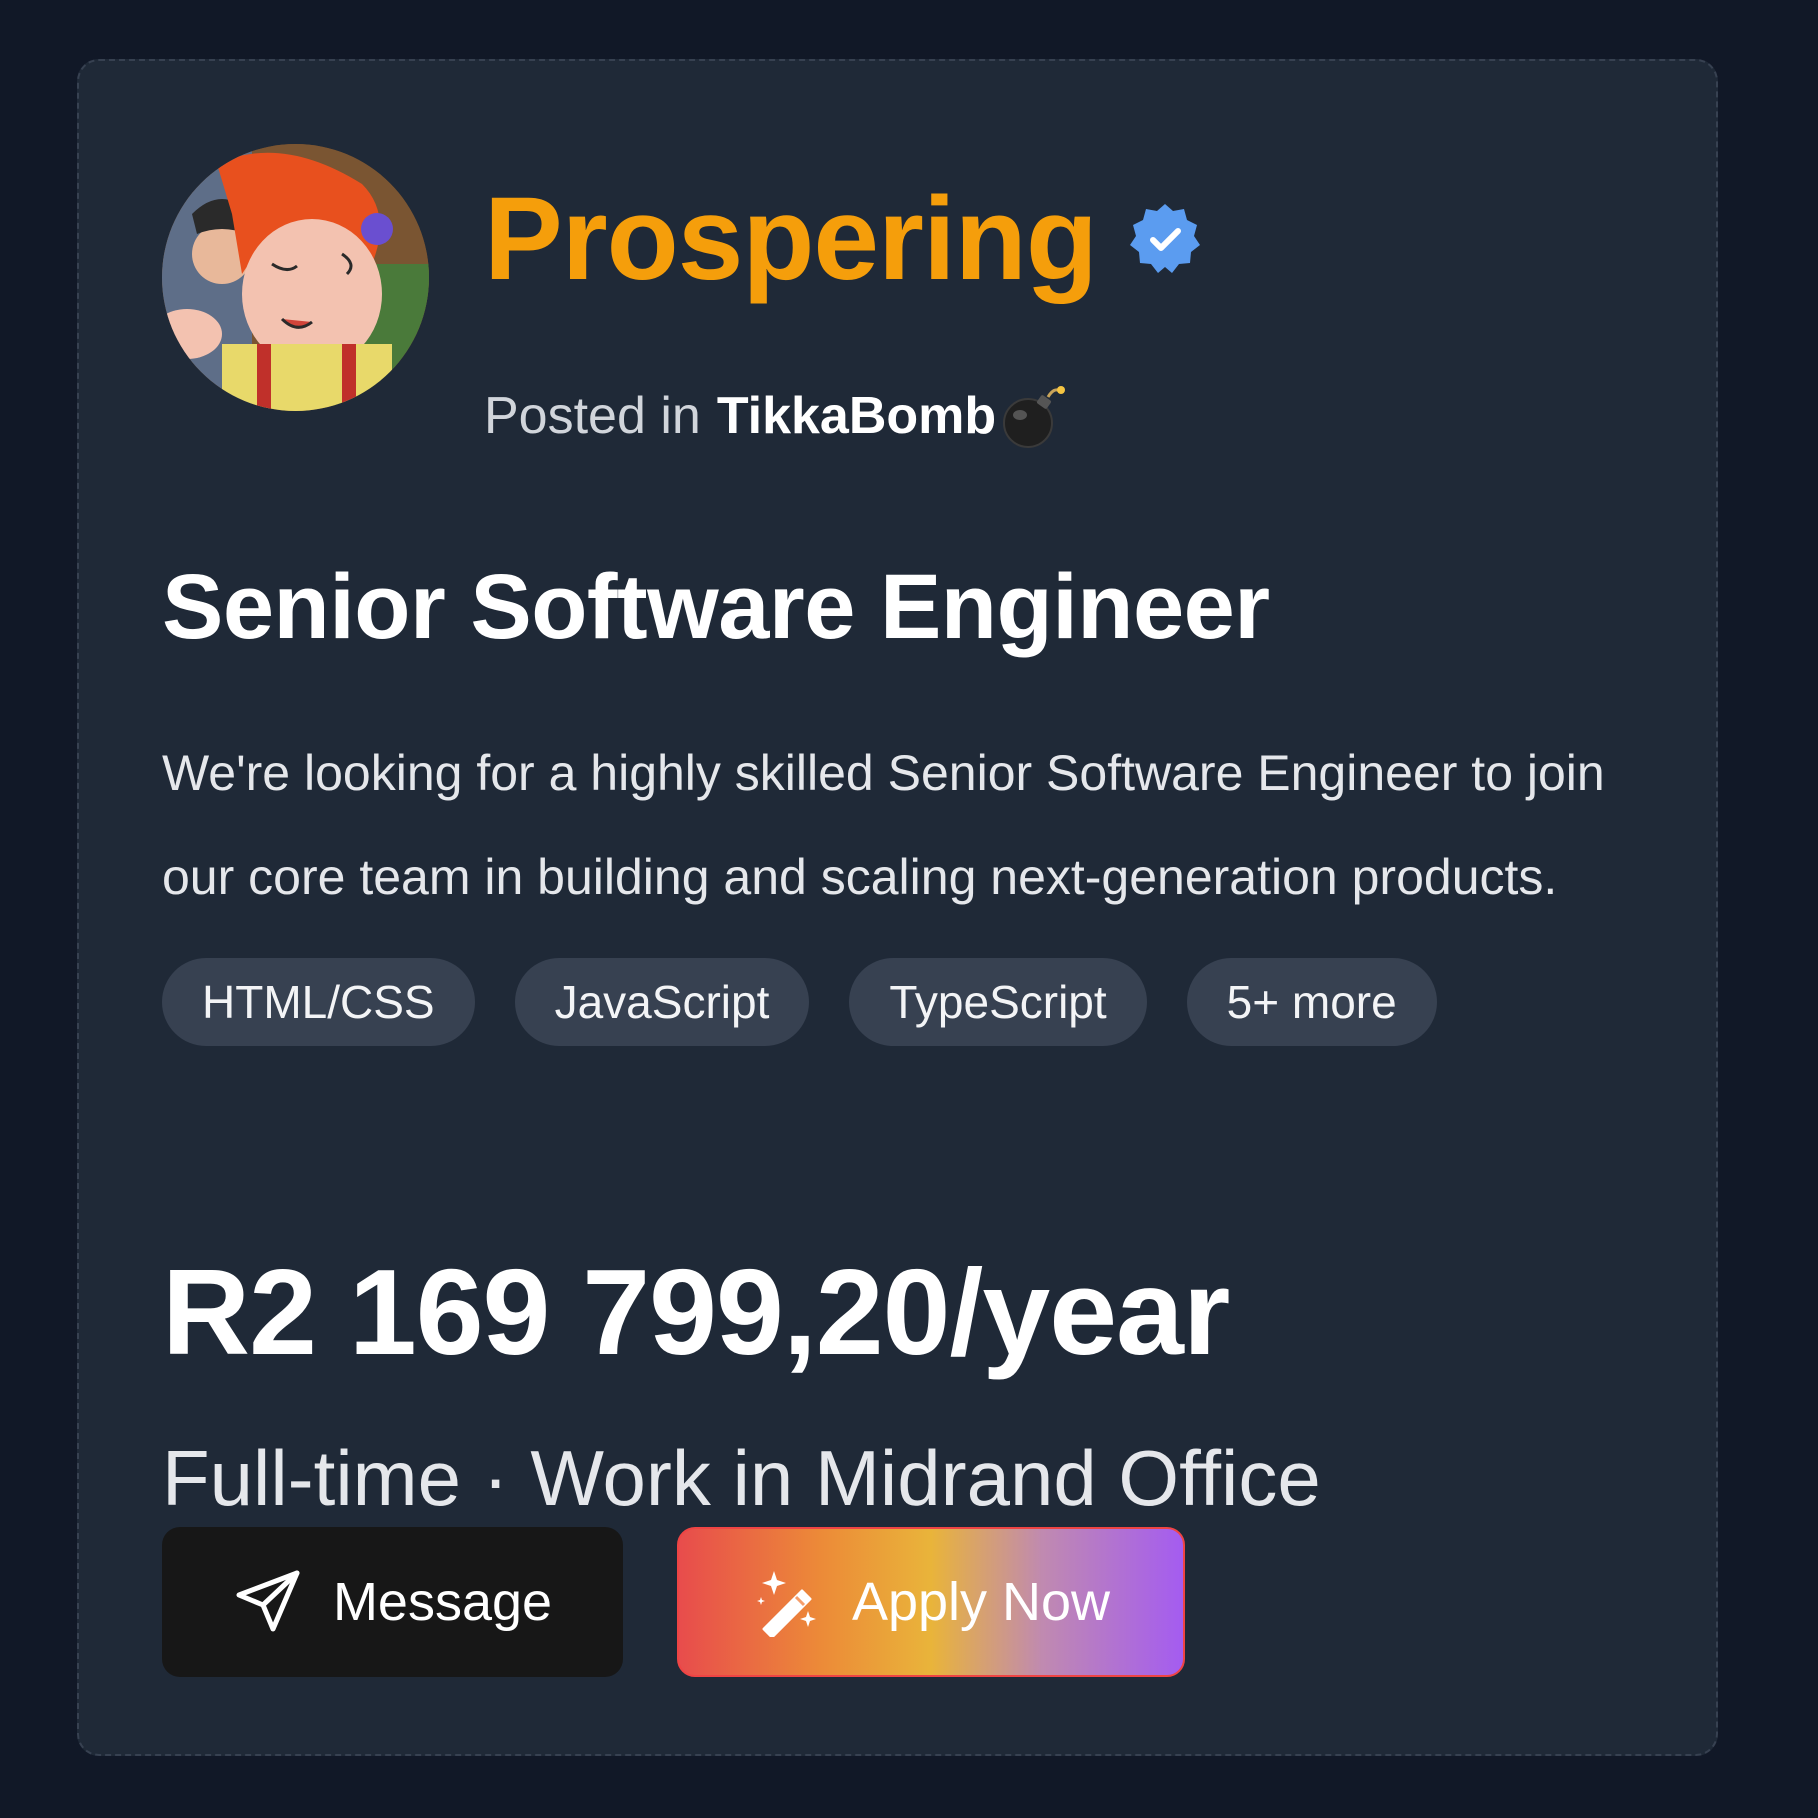  What do you see at coordinates (592, 416) in the screenshot?
I see `posted-in-label: Posted in` at bounding box center [592, 416].